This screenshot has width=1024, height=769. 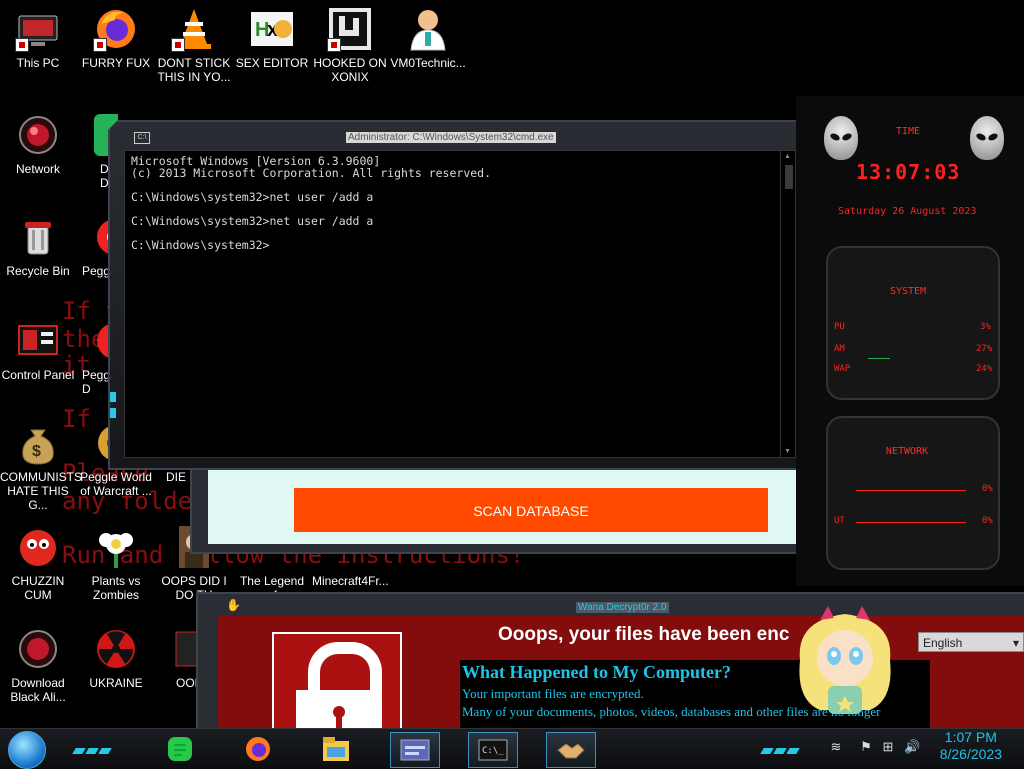 I want to click on wanna-headline: Ooops, your files have been enc, so click(x=644, y=634).